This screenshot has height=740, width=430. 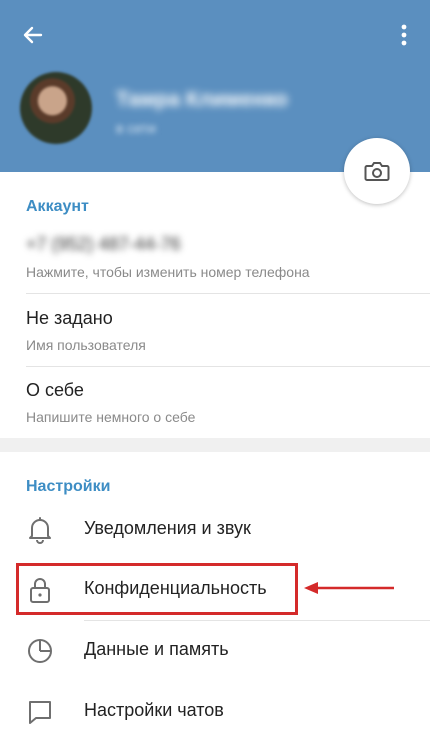 What do you see at coordinates (167, 528) in the screenshot?
I see `settings-item-label: Уведомления и звук` at bounding box center [167, 528].